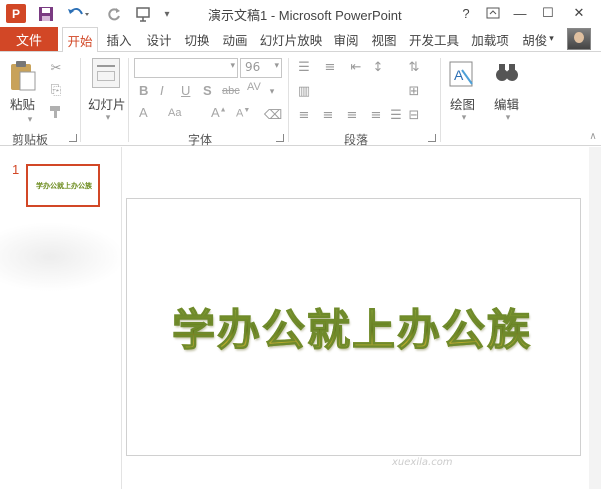 Image resolution: width=601 pixels, height=489 pixels. Describe the element at coordinates (56, 90) in the screenshot. I see `copy-icon: ⎘` at that location.